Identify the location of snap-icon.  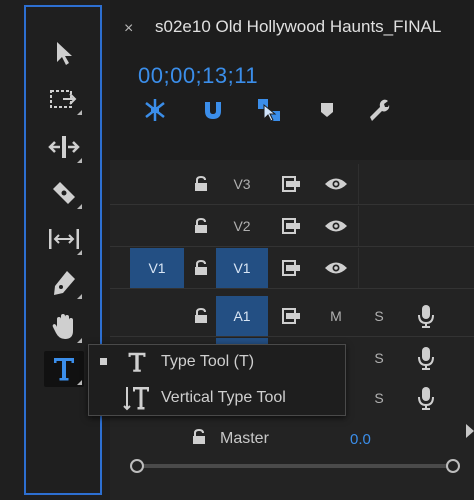
(155, 110).